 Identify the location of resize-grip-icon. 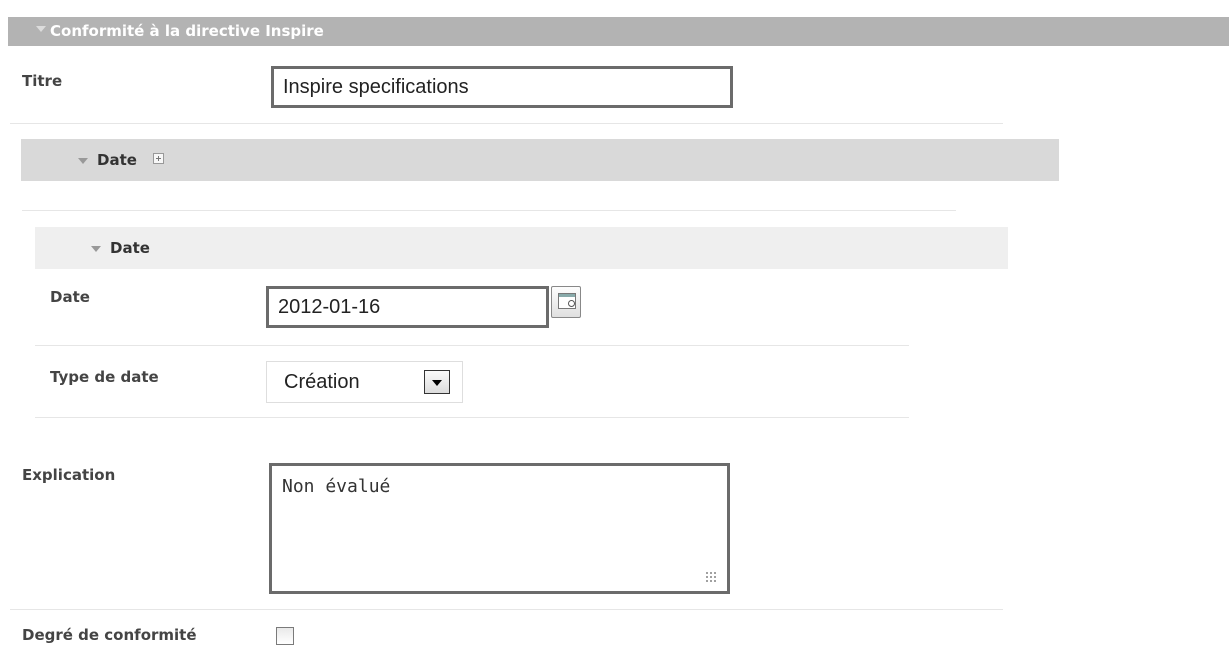
(711, 577).